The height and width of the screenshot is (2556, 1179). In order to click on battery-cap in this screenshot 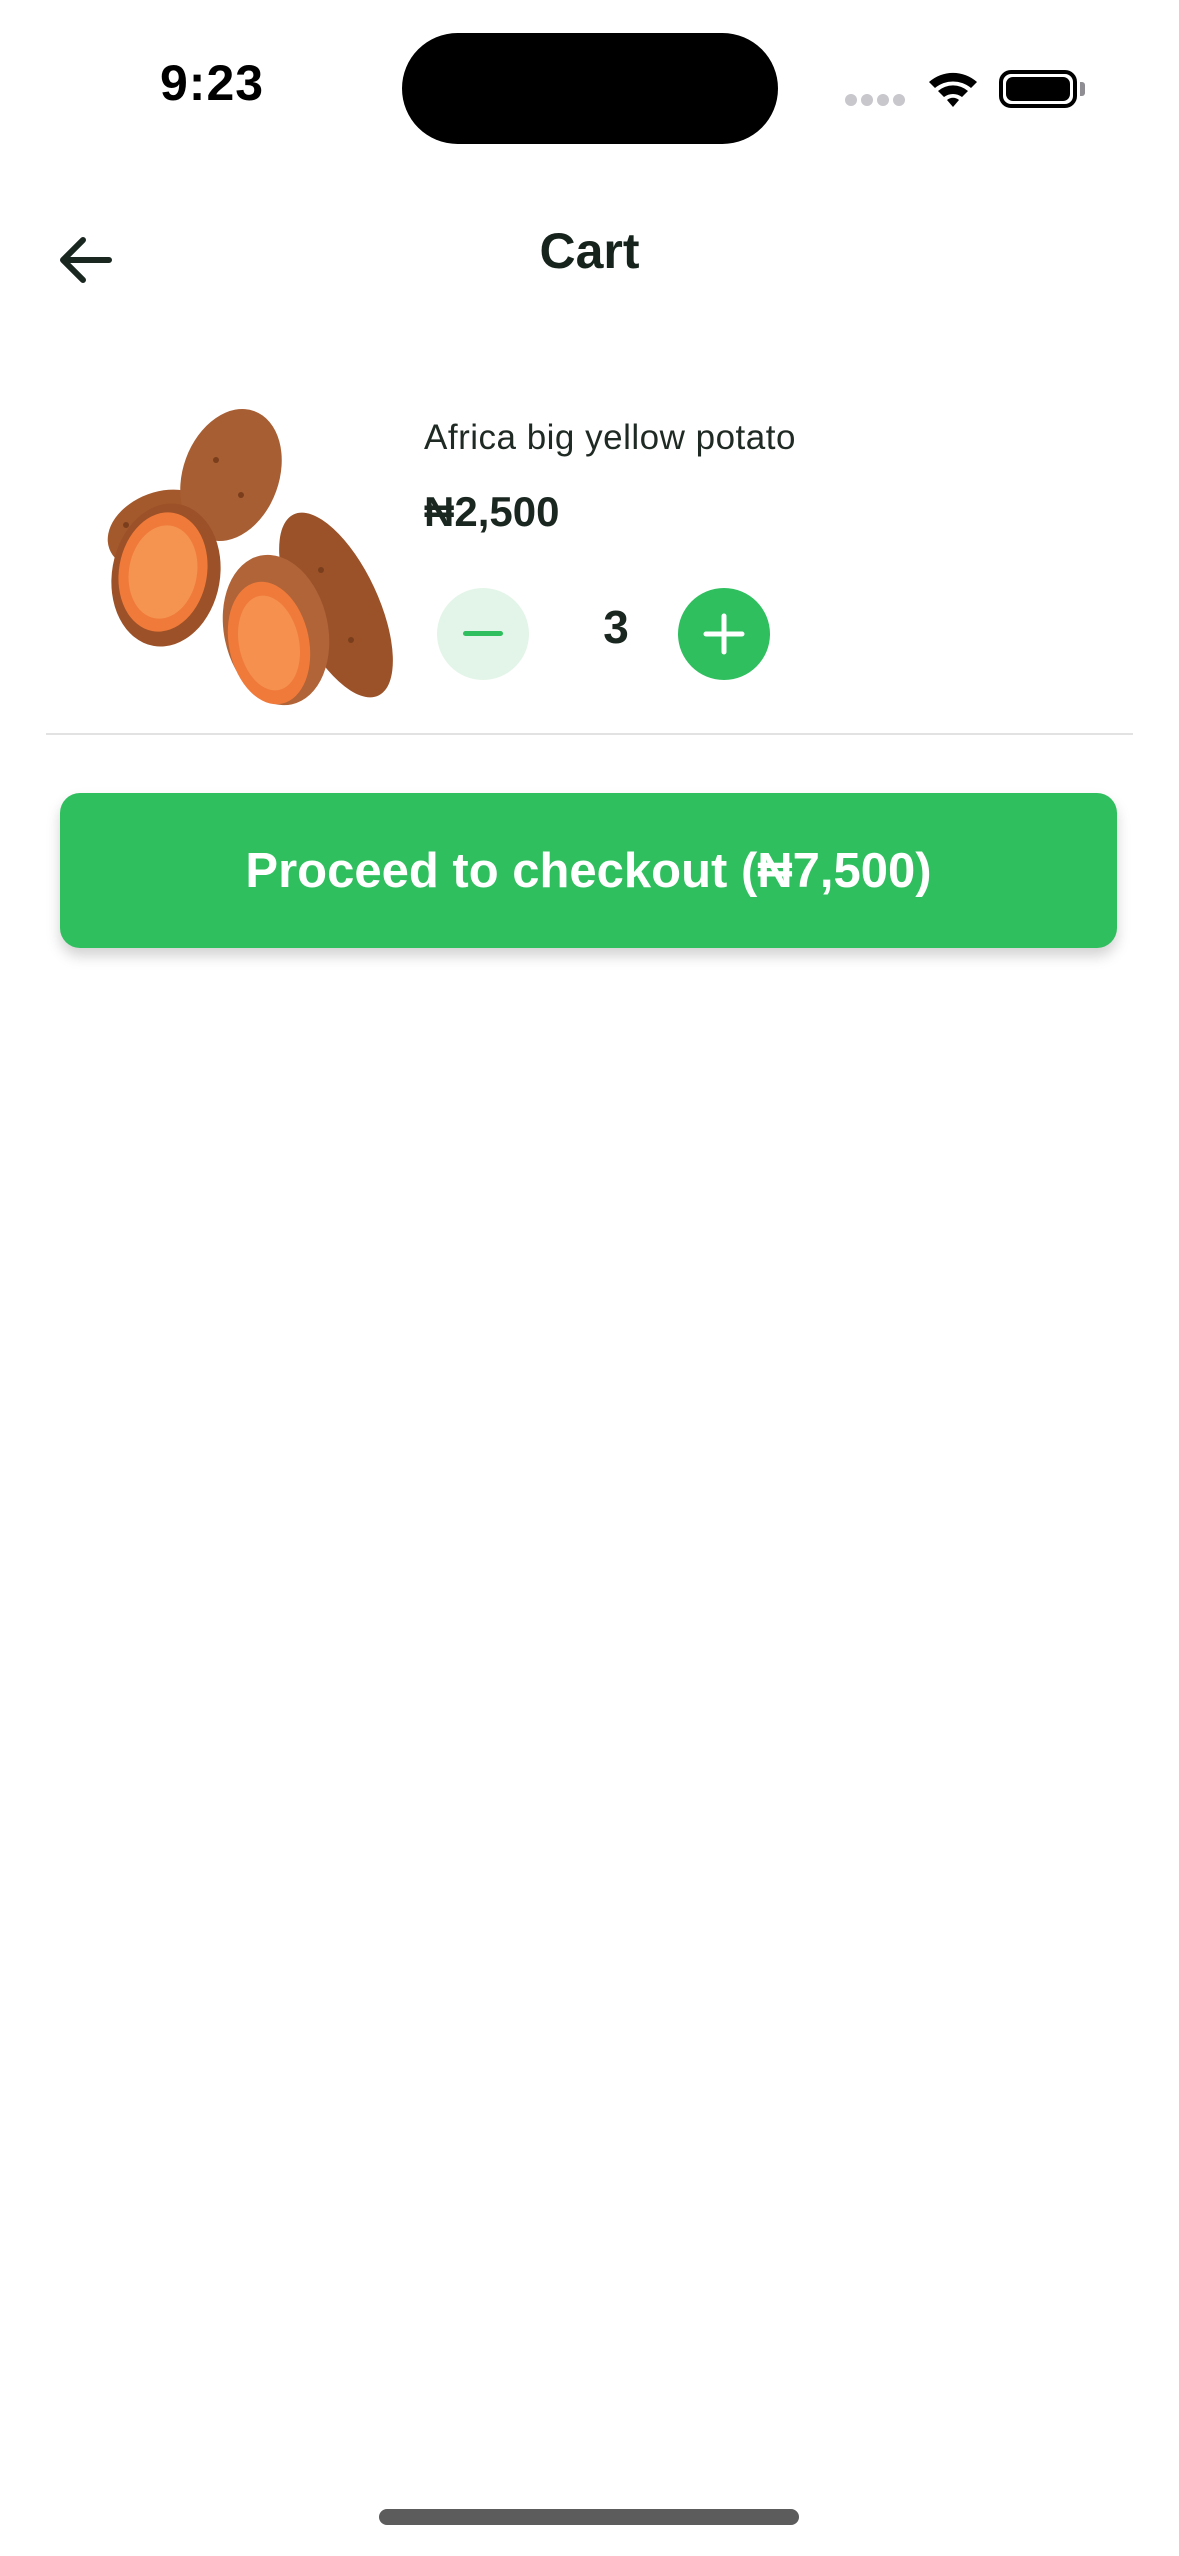, I will do `click(1082, 89)`.